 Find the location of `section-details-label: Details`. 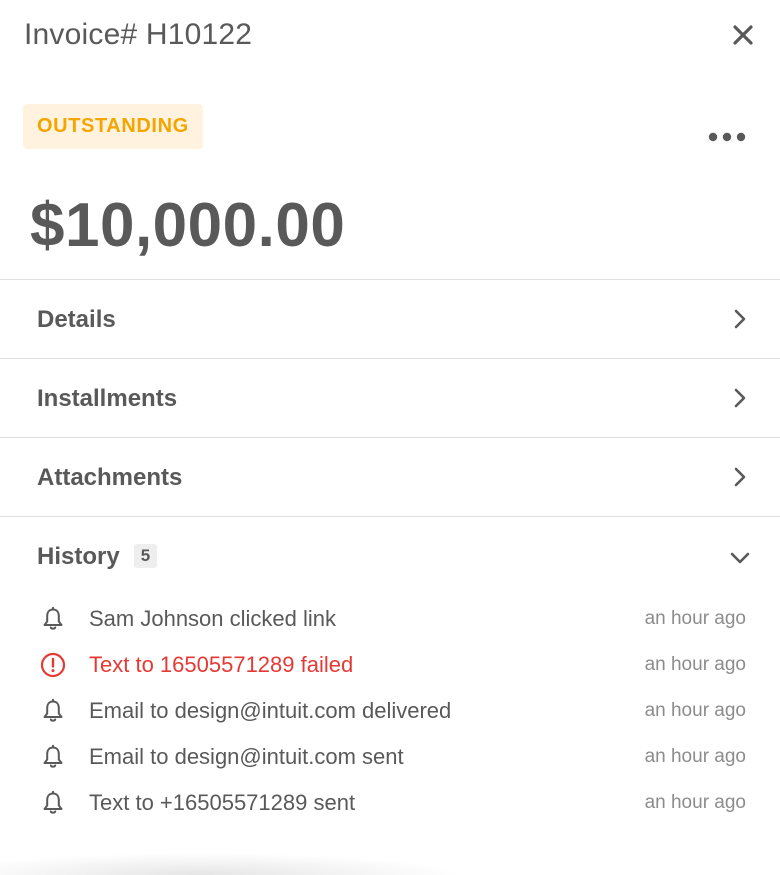

section-details-label: Details is located at coordinates (76, 319).